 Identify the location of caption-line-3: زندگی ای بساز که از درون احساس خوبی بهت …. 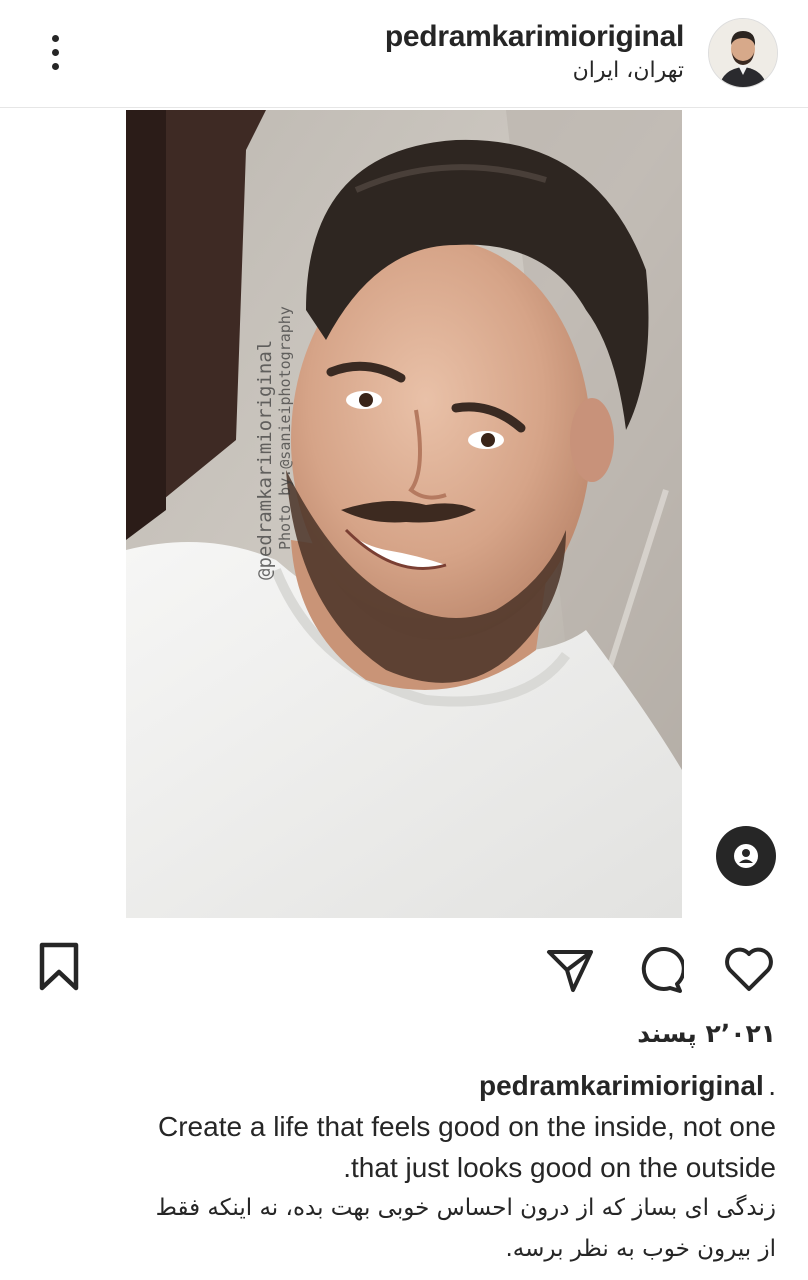
(465, 1208).